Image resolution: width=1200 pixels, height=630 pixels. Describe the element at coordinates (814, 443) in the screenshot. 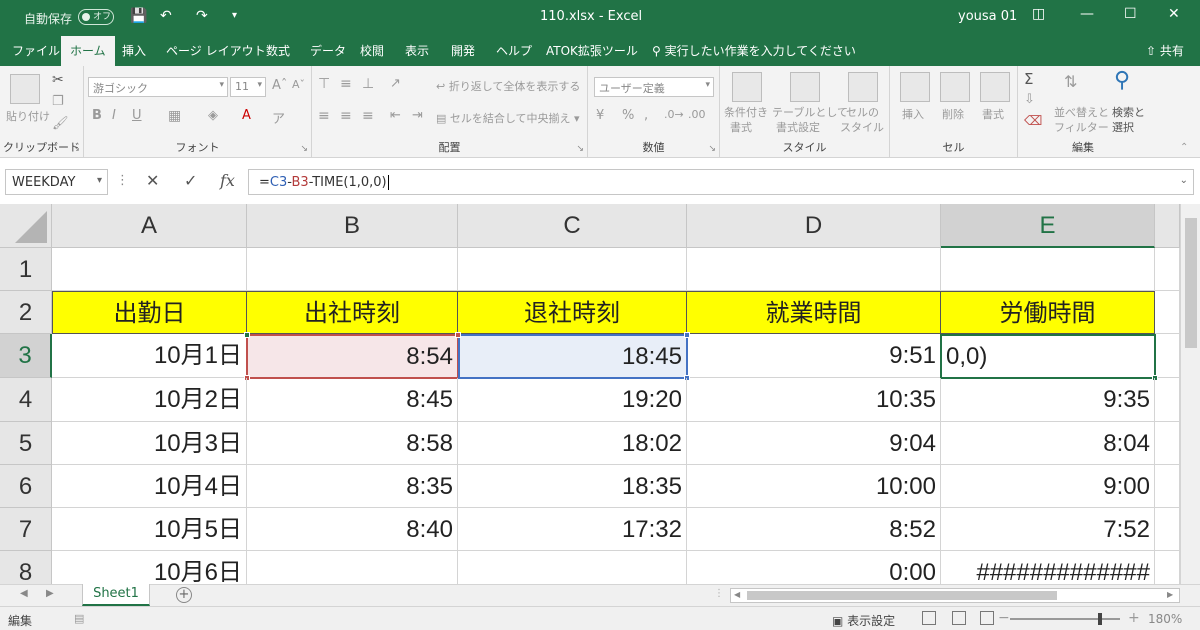

I see `cell-d5: 9:04` at that location.